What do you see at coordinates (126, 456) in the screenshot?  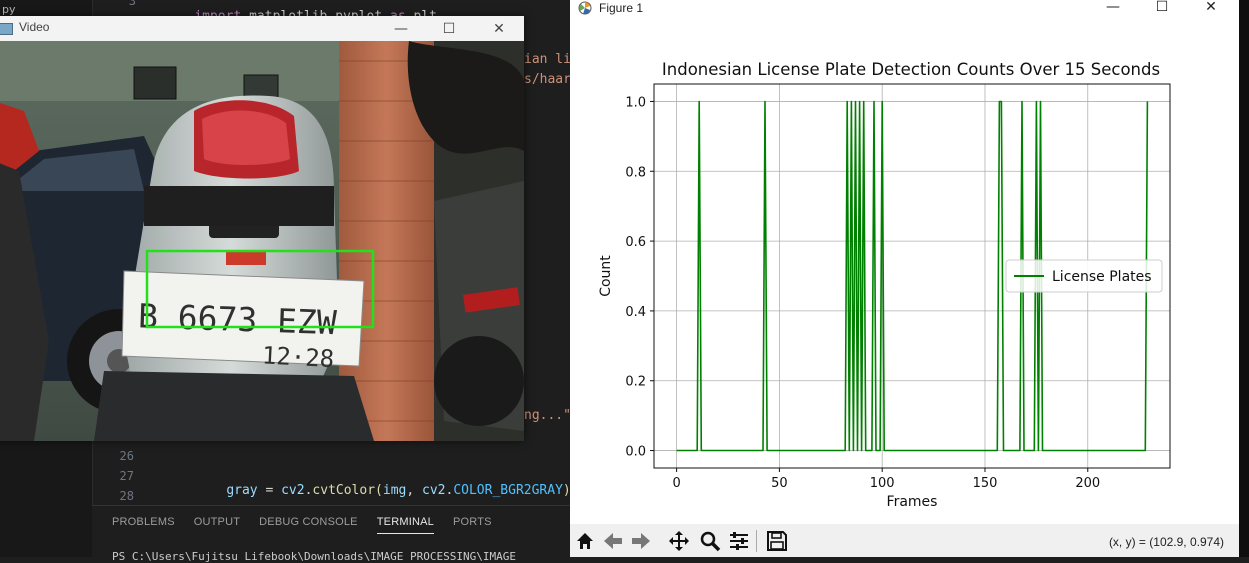 I see `line-number: 26` at bounding box center [126, 456].